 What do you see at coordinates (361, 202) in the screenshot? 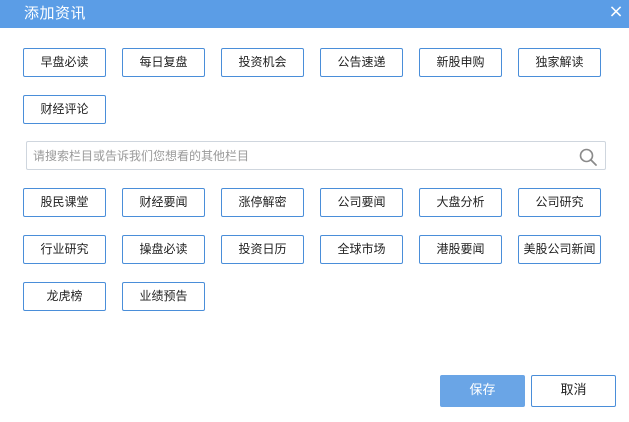
I see `tag-gongsi-yaowen: 公司要闻` at bounding box center [361, 202].